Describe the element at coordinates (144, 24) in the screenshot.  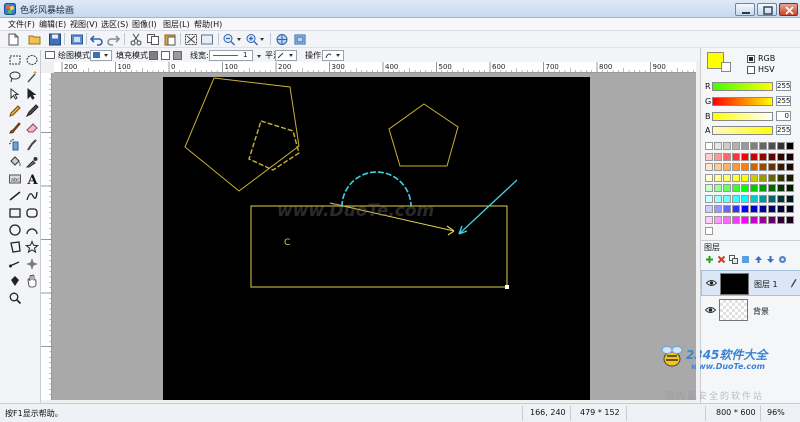
I see `menu-image: 图像(I)` at that location.